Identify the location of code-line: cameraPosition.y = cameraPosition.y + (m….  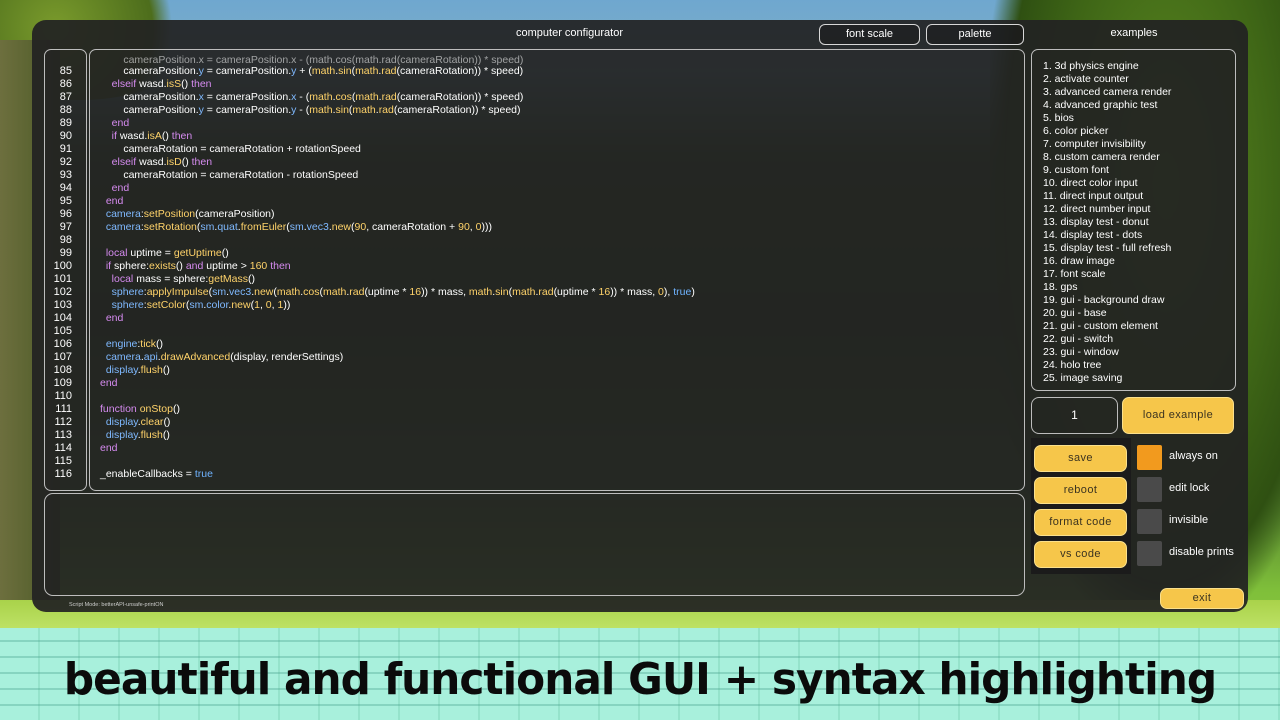
(312, 71).